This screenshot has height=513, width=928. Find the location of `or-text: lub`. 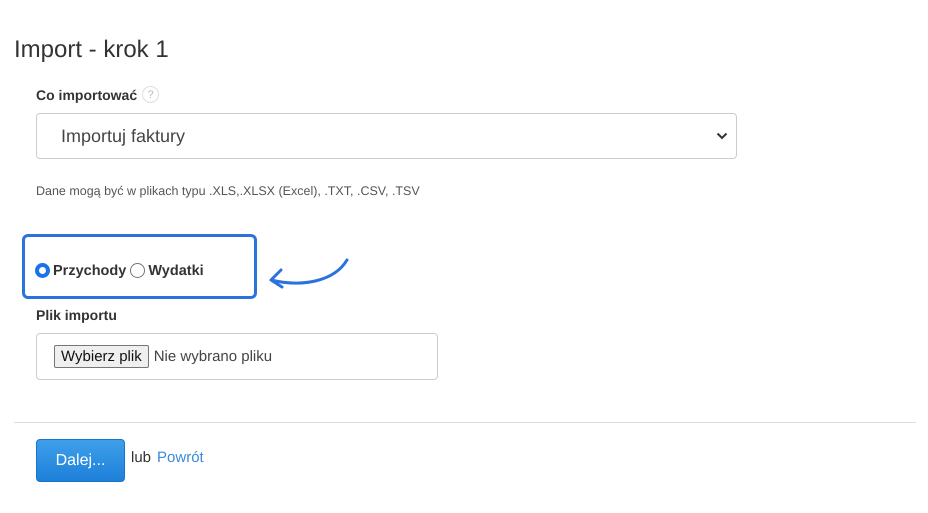

or-text: lub is located at coordinates (141, 457).